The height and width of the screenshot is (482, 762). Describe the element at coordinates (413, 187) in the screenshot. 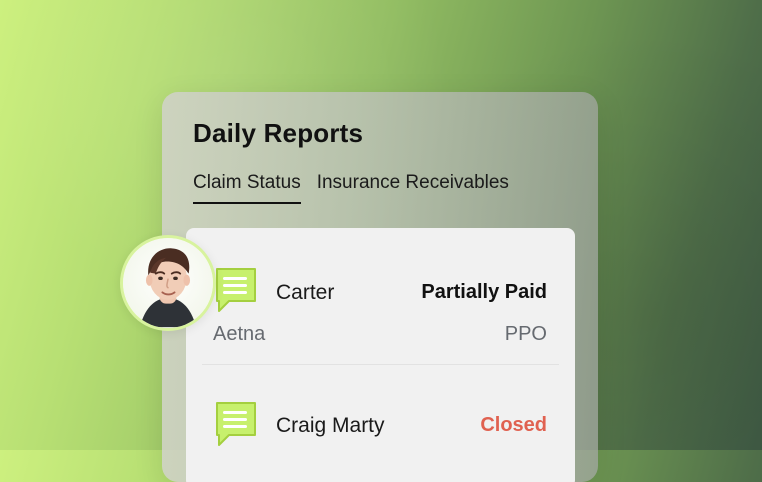

I see `tab-insurance-receivables: Insurance Receivables` at that location.